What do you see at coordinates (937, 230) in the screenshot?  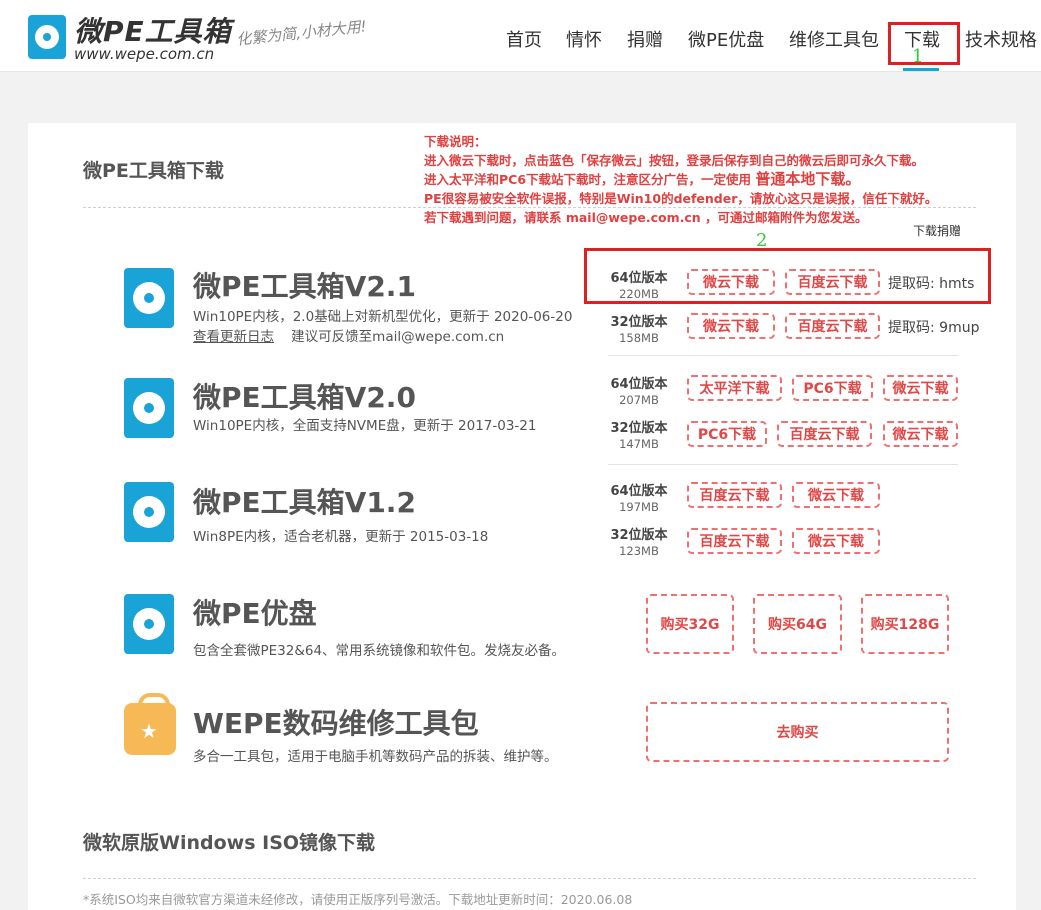 I see `donate-link: 下载捐赠` at bounding box center [937, 230].